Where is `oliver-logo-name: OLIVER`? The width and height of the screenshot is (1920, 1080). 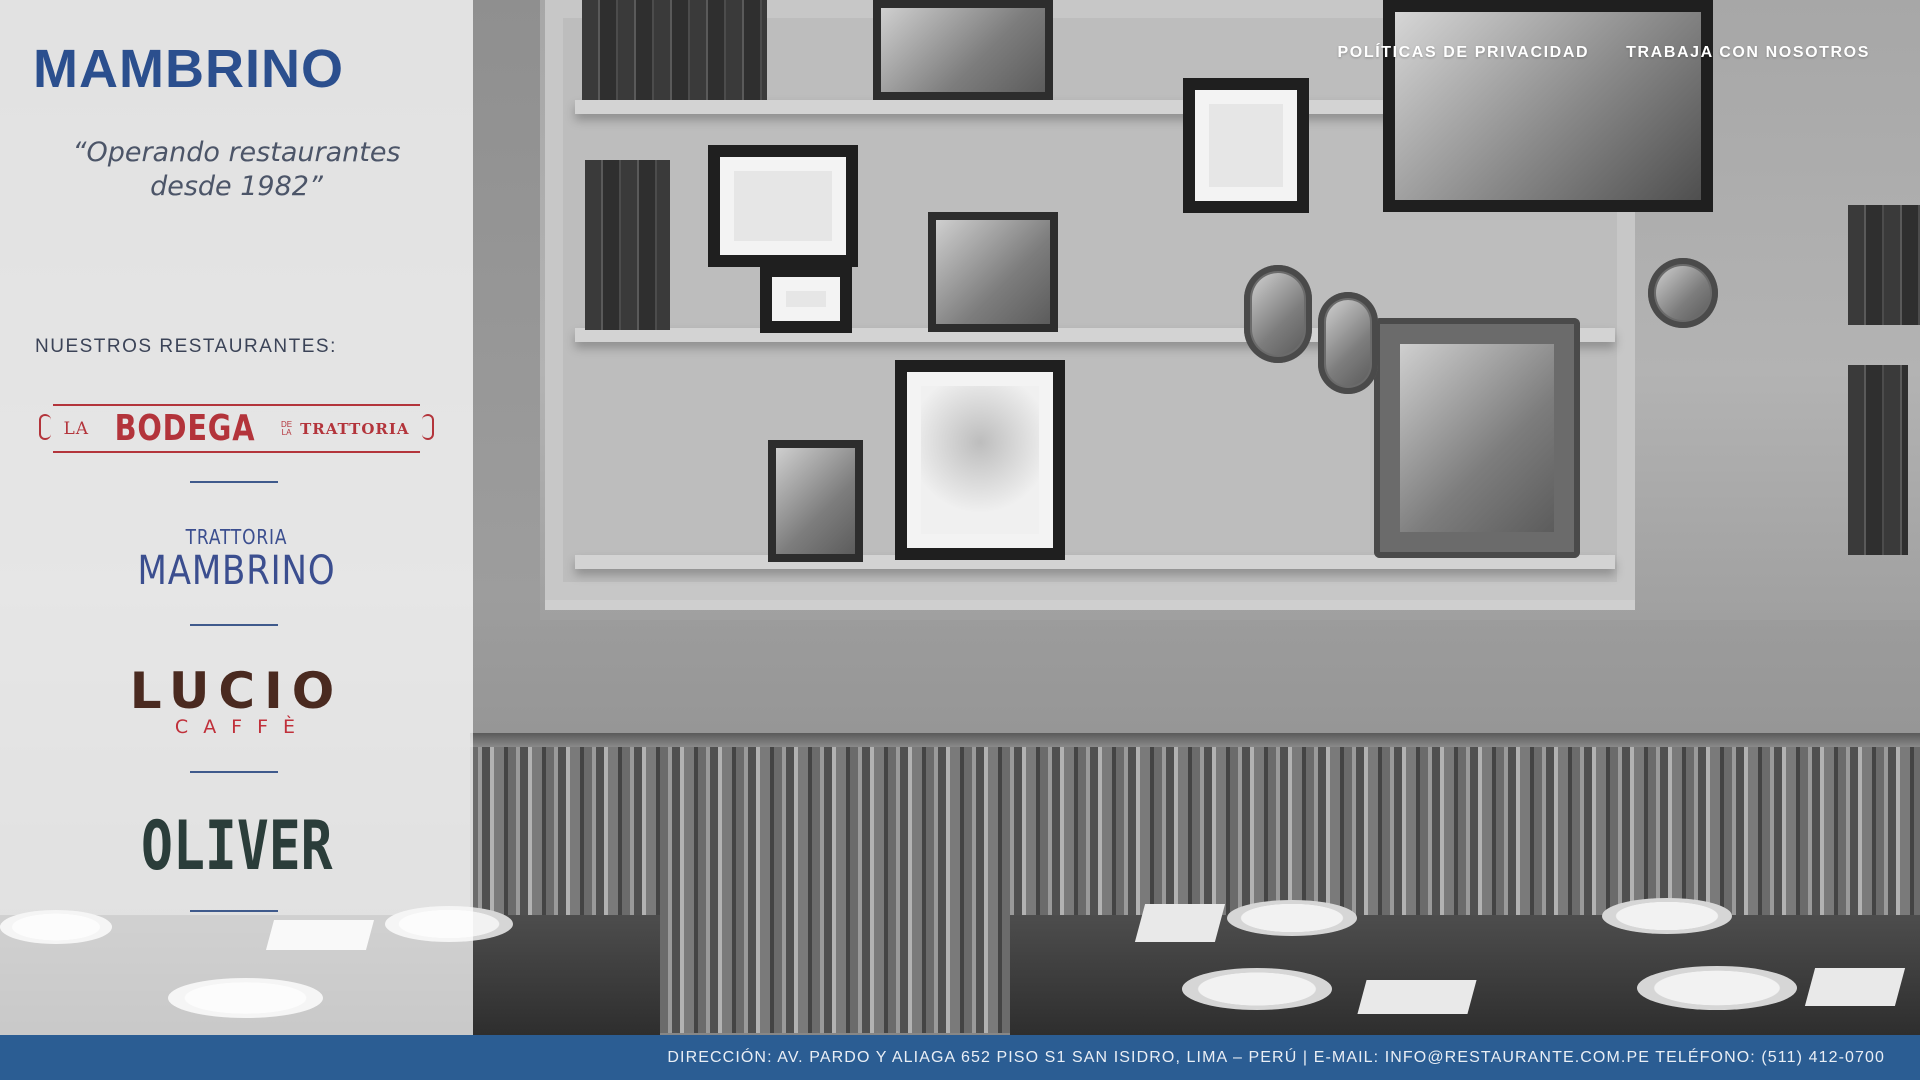 oliver-logo-name: OLIVER is located at coordinates (236, 846).